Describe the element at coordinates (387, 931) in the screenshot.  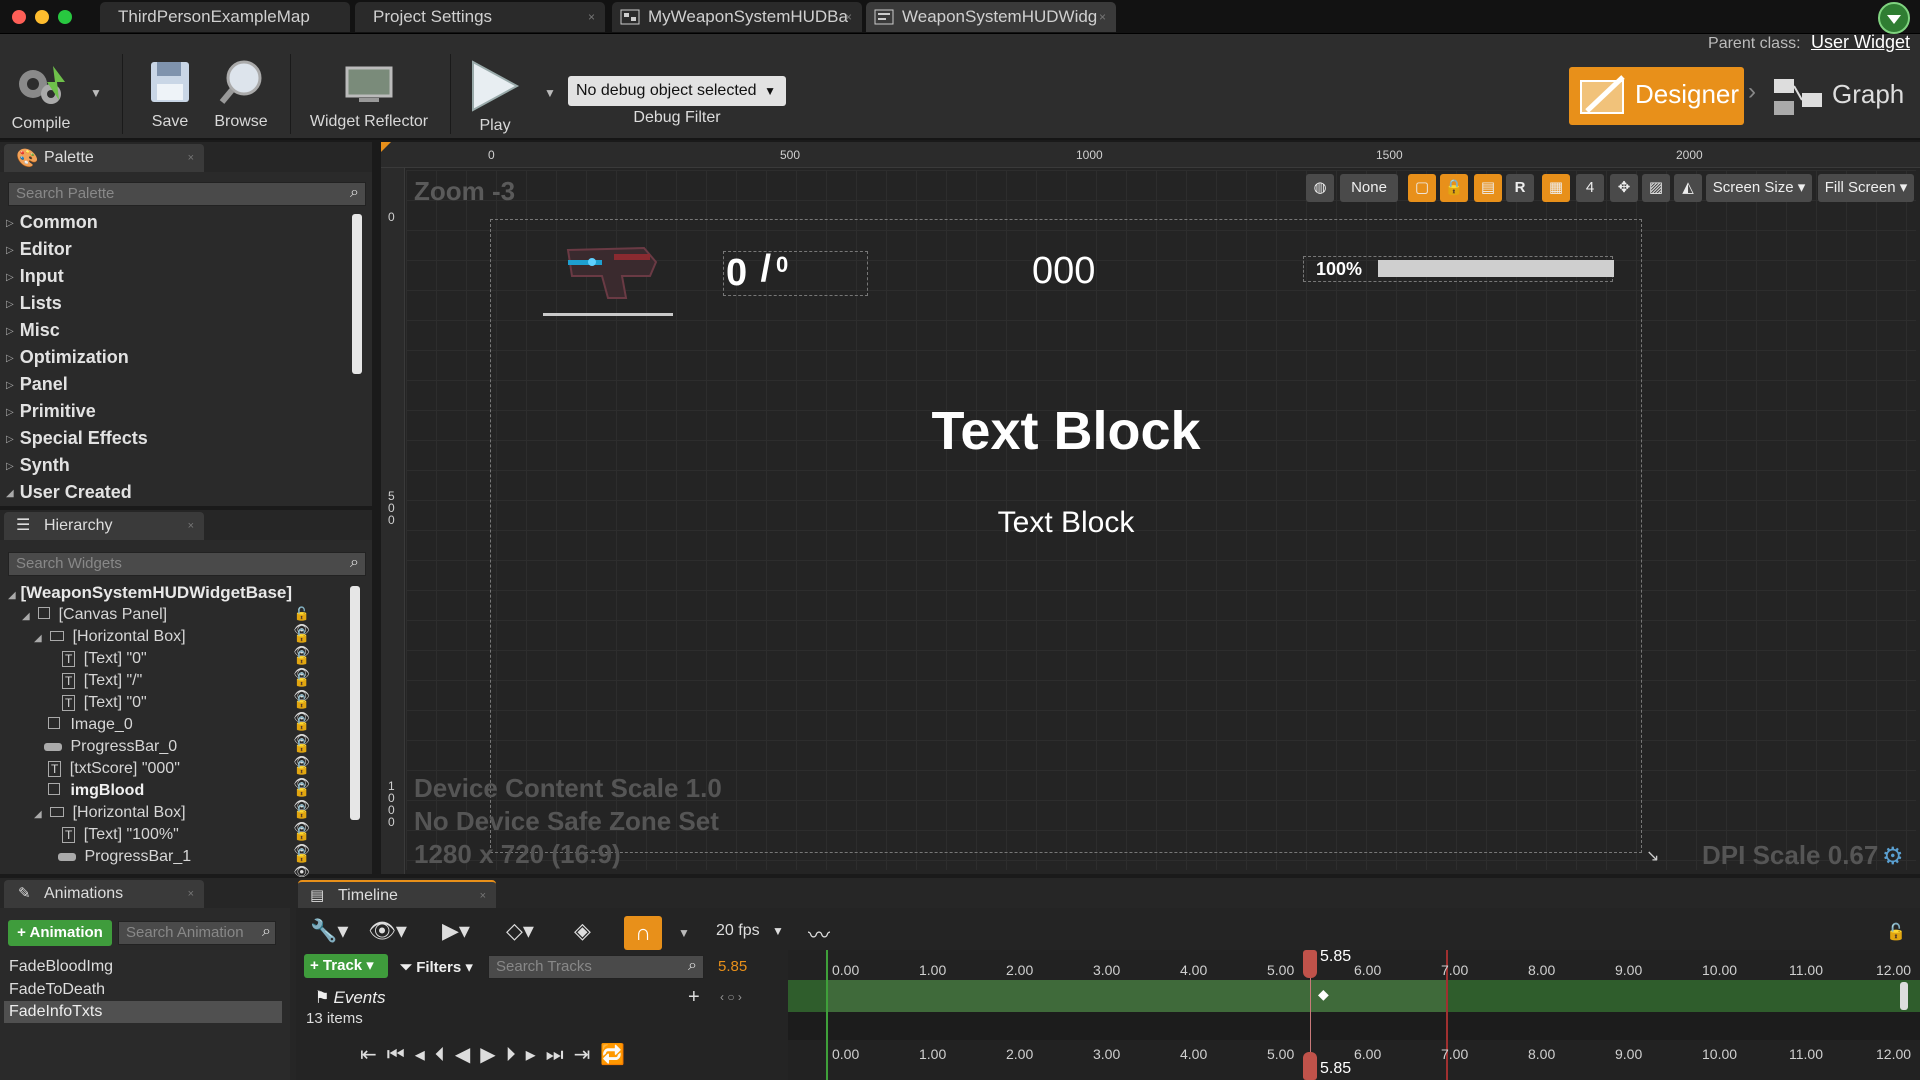
I see `view-options-eye-icon: 👁▾` at that location.